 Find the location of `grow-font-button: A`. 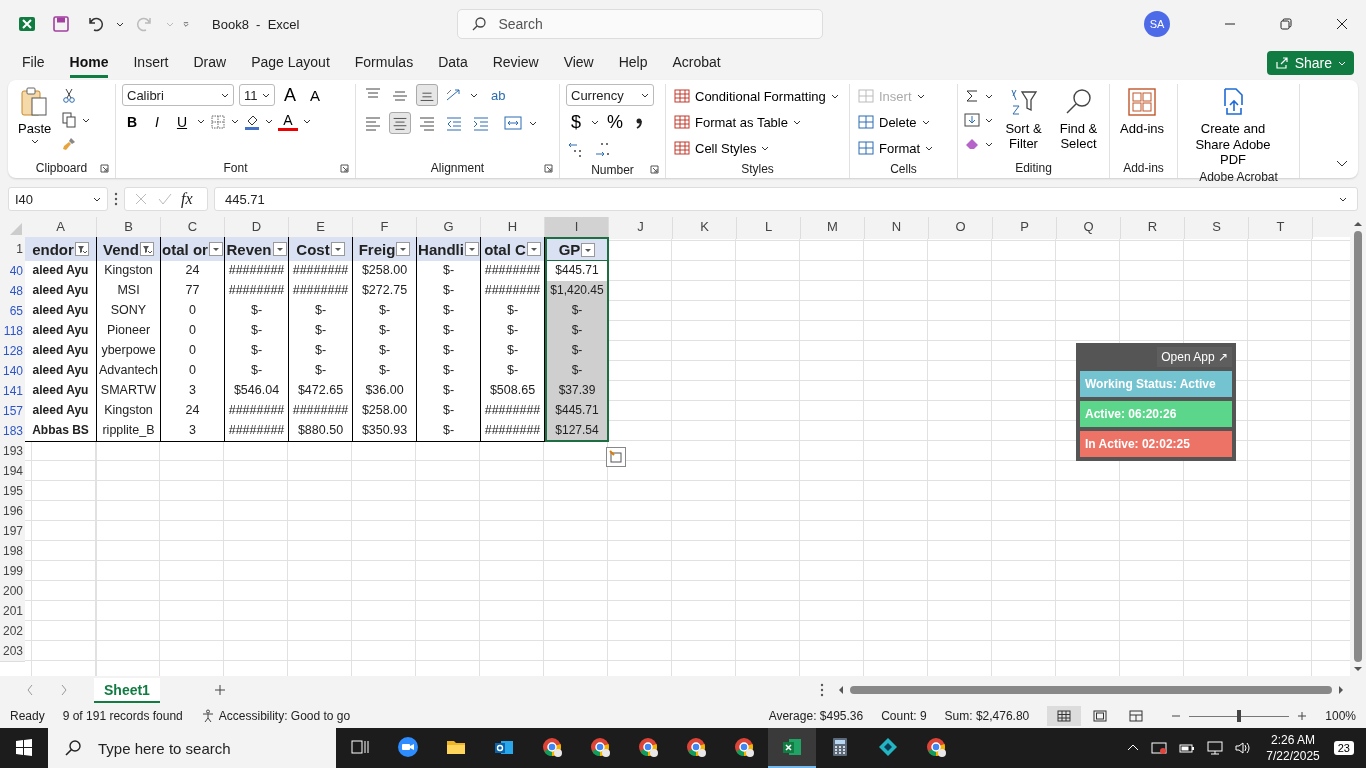

grow-font-button: A is located at coordinates (290, 95).